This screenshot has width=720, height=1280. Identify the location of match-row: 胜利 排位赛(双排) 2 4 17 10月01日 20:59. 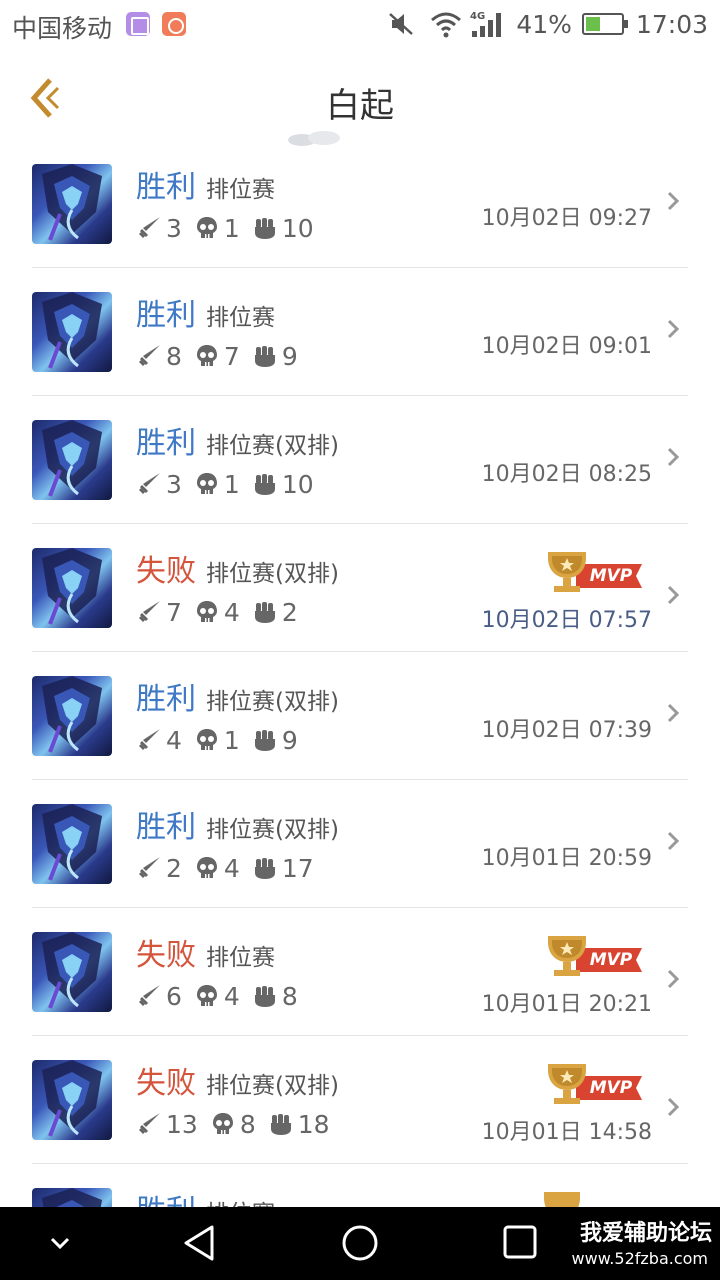
(360, 844).